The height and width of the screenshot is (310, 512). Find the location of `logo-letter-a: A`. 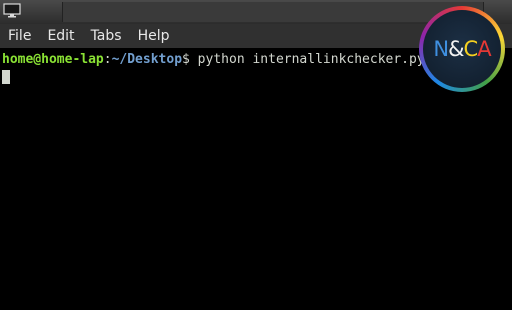

logo-letter-a: A is located at coordinates (484, 49).